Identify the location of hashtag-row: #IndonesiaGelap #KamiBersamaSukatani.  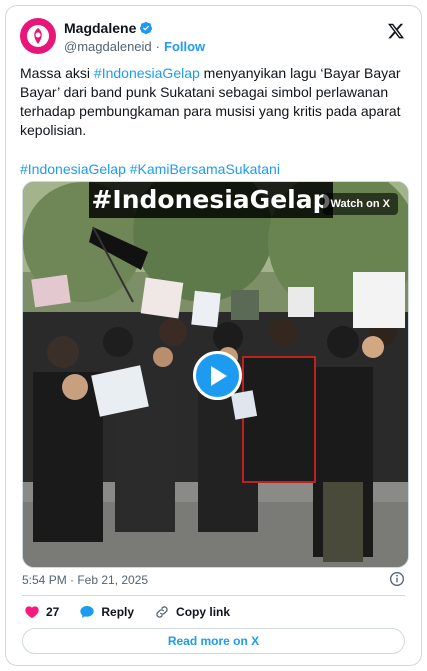
(150, 169).